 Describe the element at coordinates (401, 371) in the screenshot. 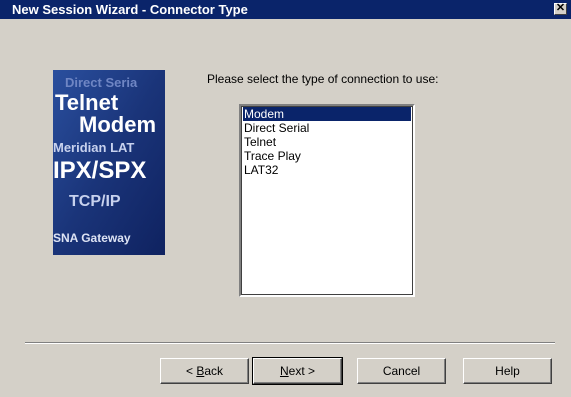

I see `cancel-button: Cancel` at that location.